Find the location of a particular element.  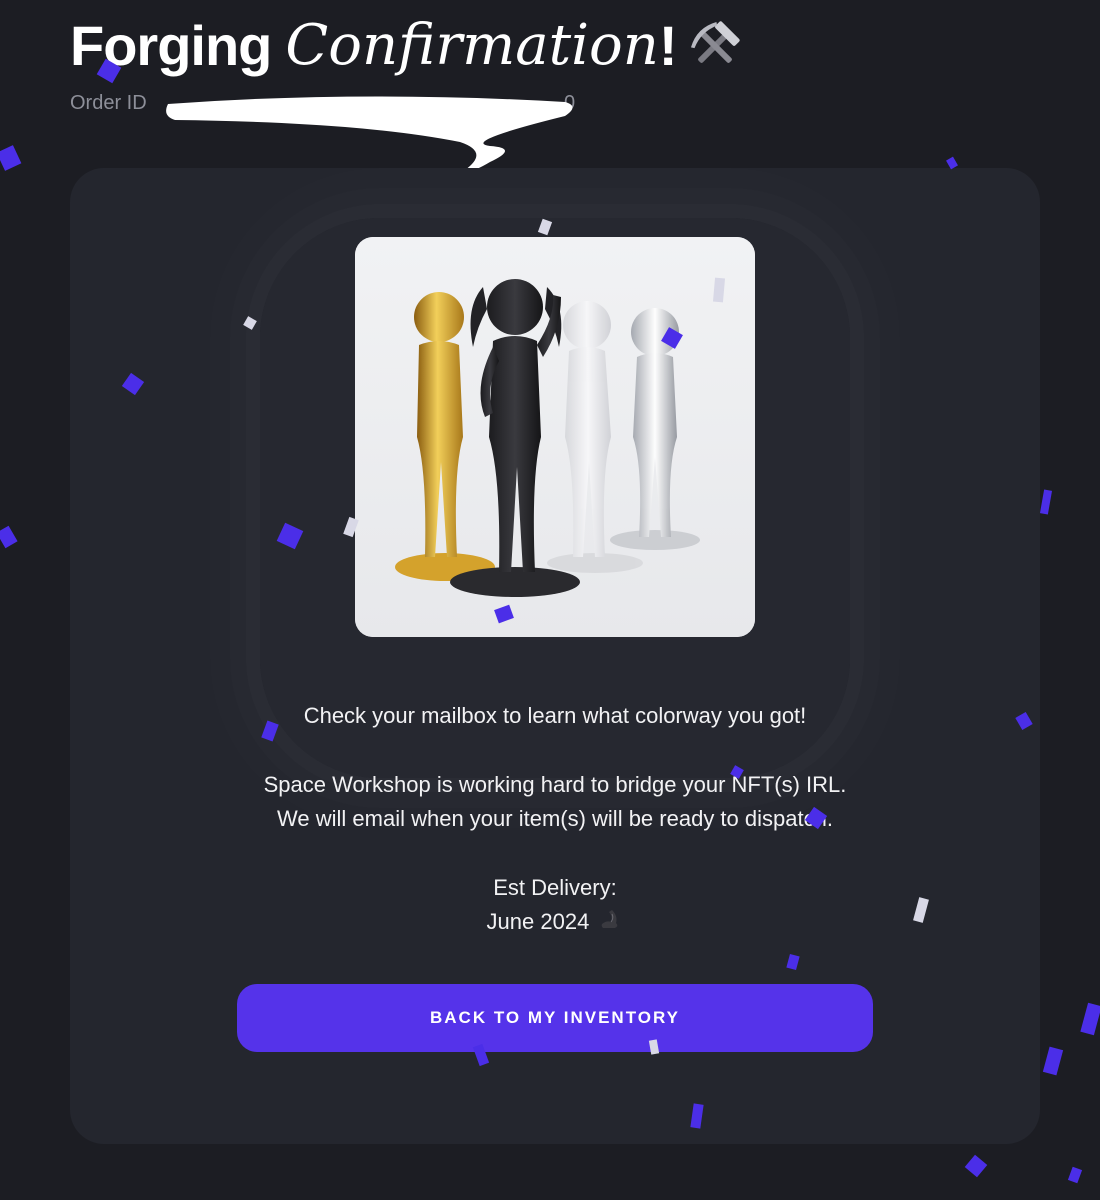

hammer-and-pick-icon is located at coordinates (715, 46).